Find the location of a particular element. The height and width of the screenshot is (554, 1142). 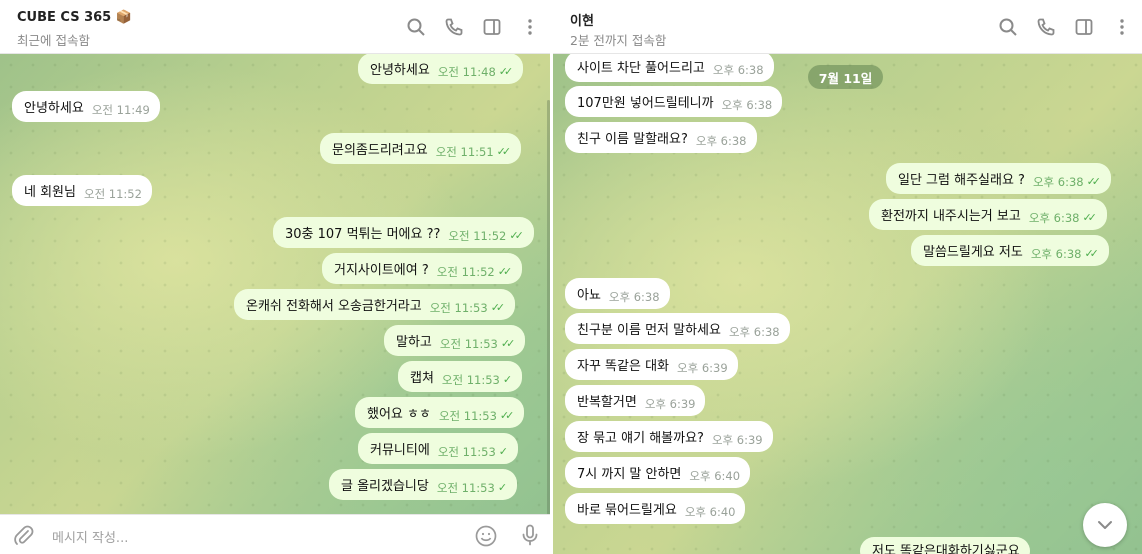

message-meta: 오전 11:52 is located at coordinates (113, 194).